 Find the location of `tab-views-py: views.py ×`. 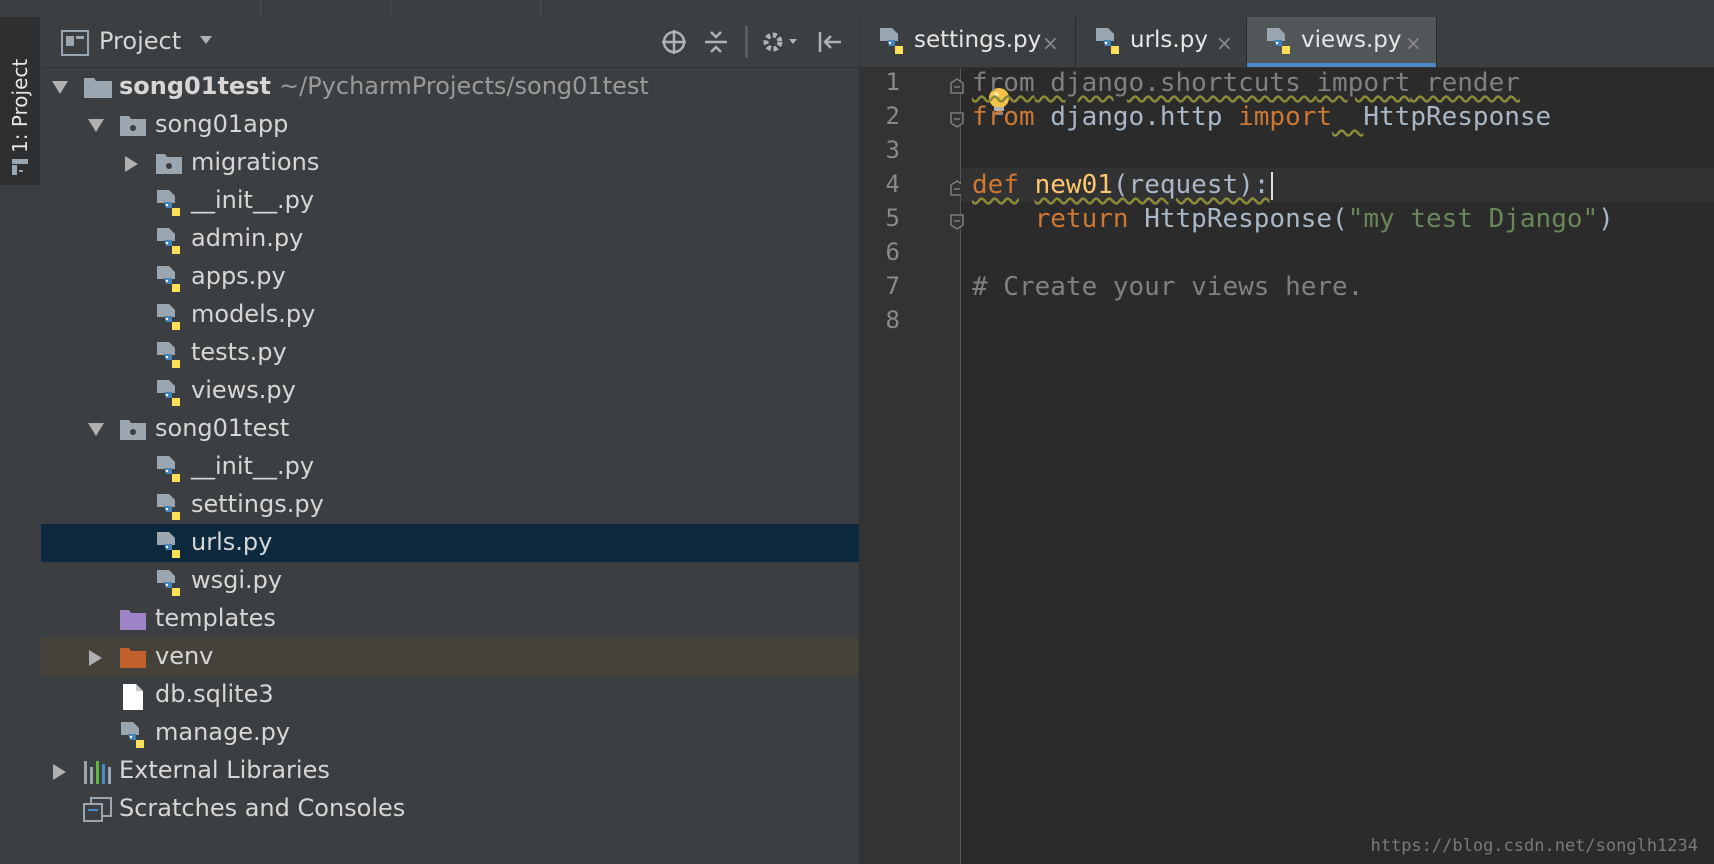

tab-views-py: views.py × is located at coordinates (1342, 42).